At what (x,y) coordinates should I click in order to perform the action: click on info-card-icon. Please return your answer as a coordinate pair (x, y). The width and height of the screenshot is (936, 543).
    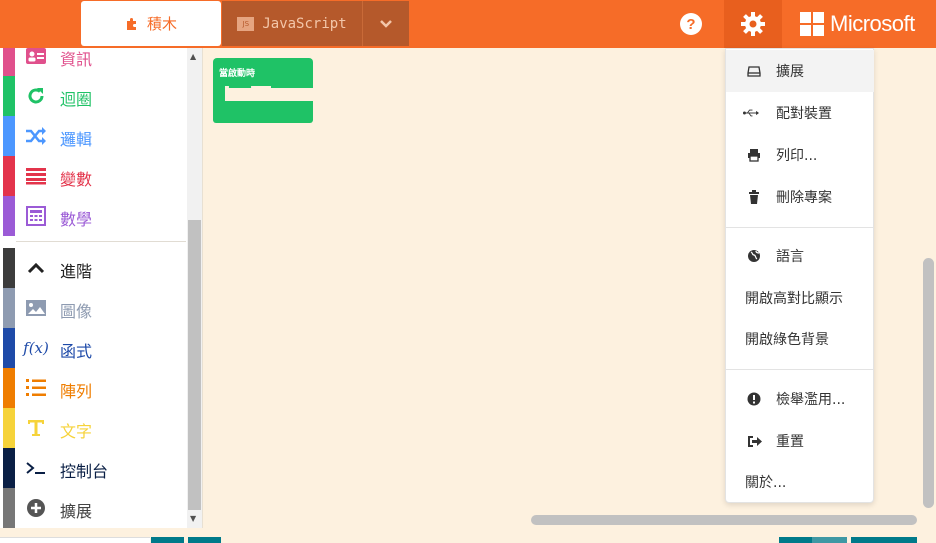
    Looking at the image, I should click on (36, 58).